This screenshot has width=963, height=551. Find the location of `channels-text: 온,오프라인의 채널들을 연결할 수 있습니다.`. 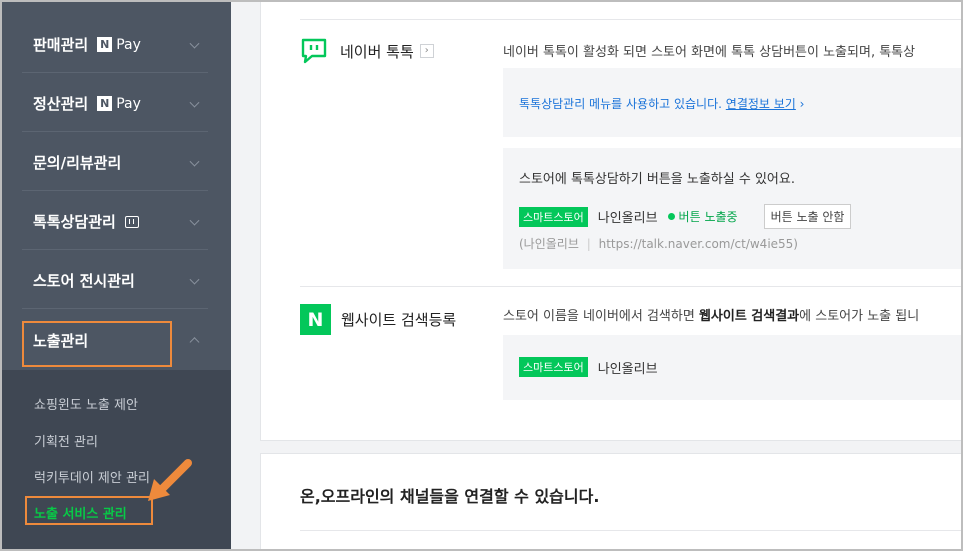

channels-text: 온,오프라인의 채널들을 연결할 수 있습니다. is located at coordinates (450, 496).